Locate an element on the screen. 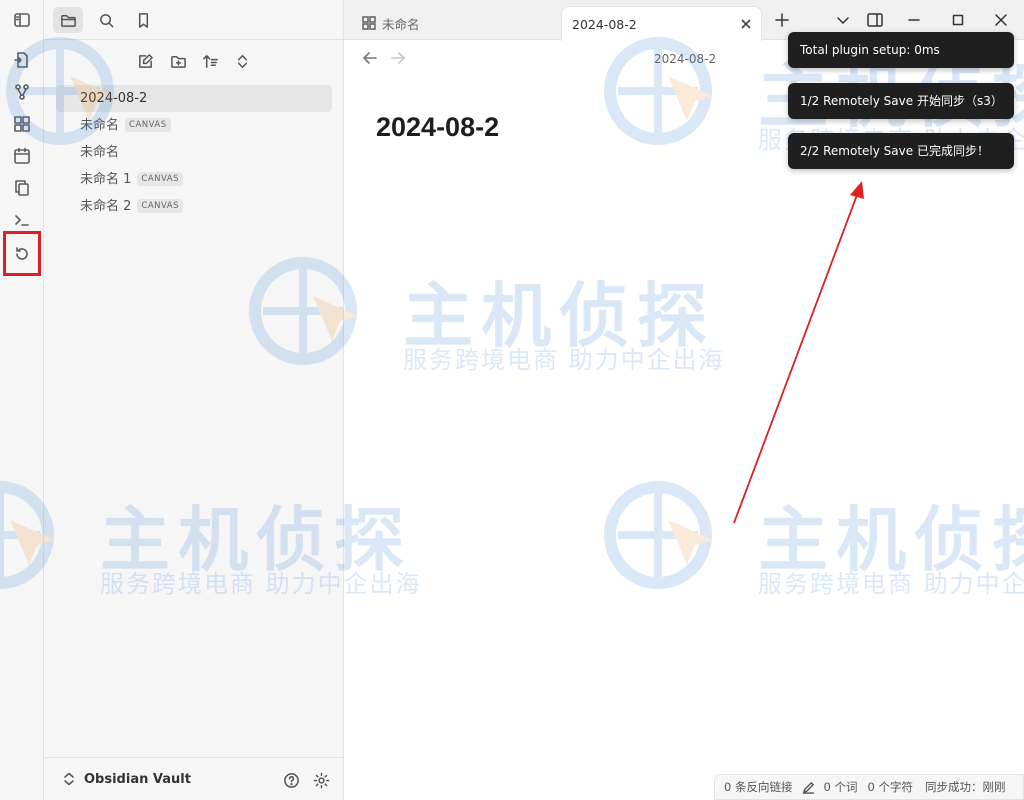 Image resolution: width=1024 pixels, height=800 pixels. graph-icon is located at coordinates (22, 92).